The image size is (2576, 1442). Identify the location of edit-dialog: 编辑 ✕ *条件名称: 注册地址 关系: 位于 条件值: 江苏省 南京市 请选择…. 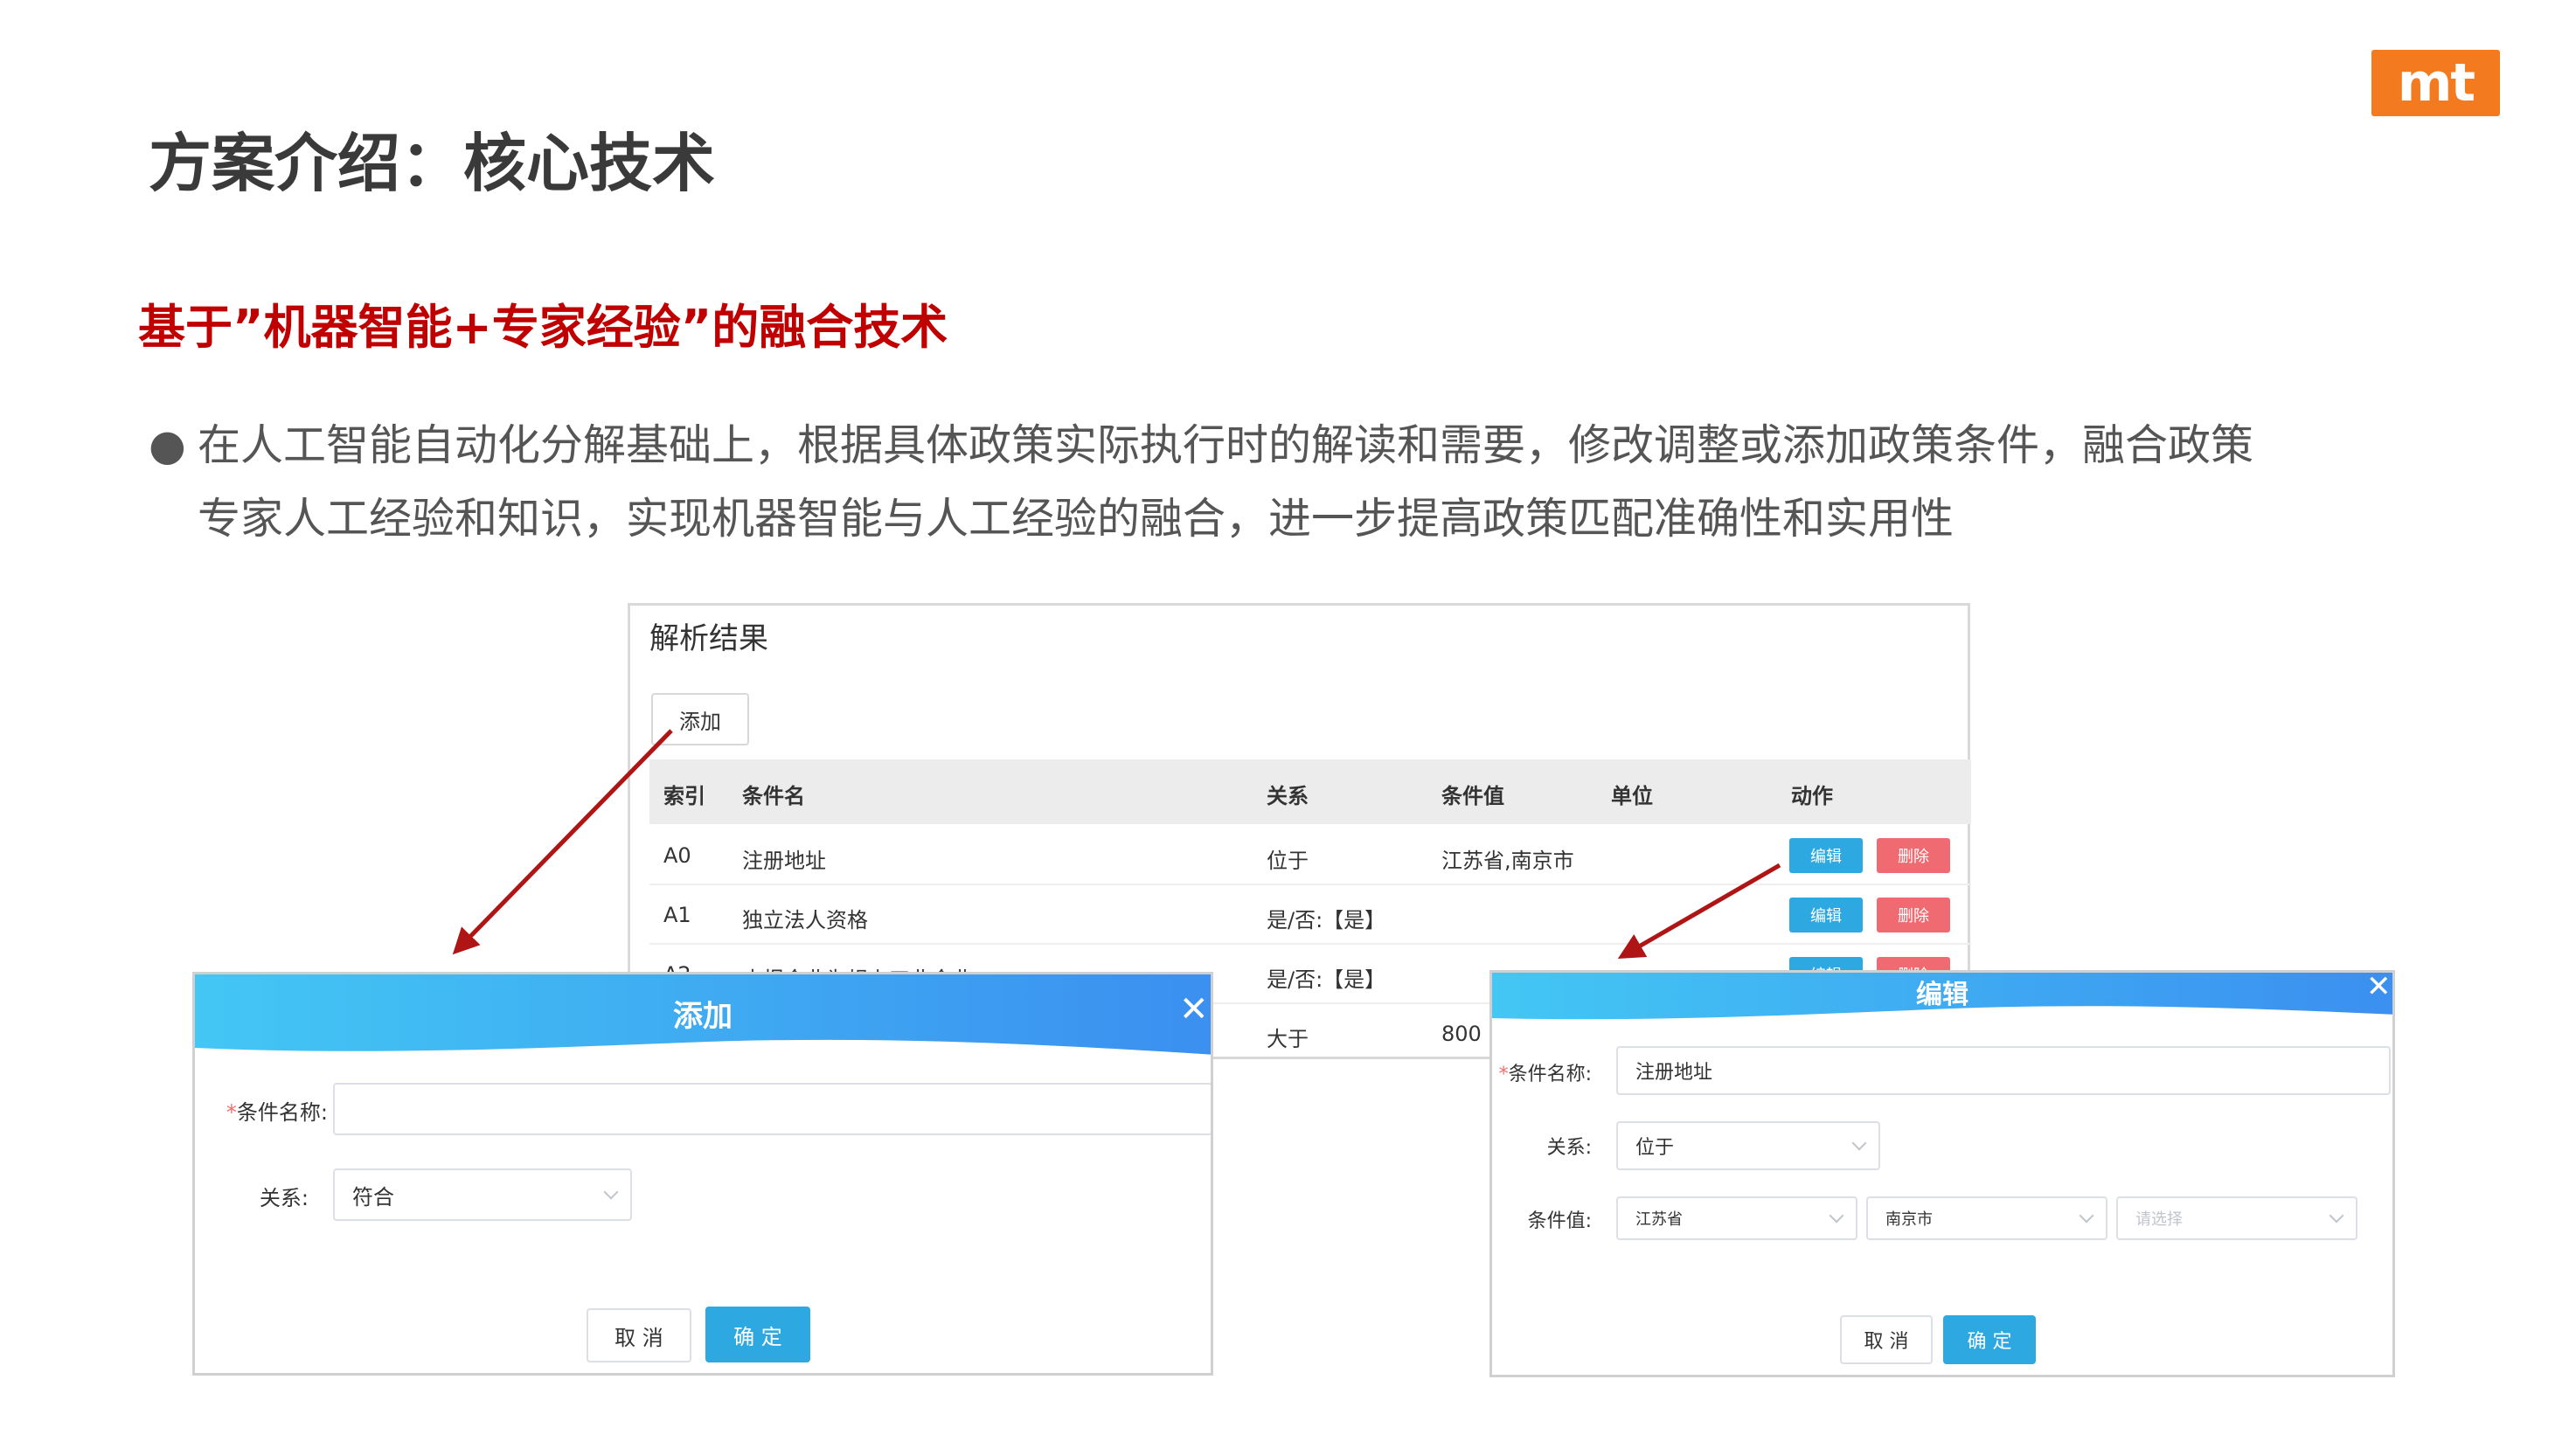
(1942, 1173).